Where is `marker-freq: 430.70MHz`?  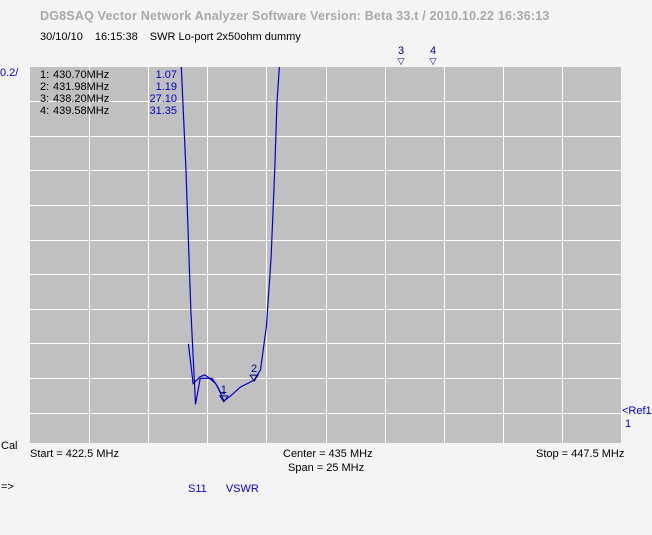
marker-freq: 430.70MHz is located at coordinates (81, 75).